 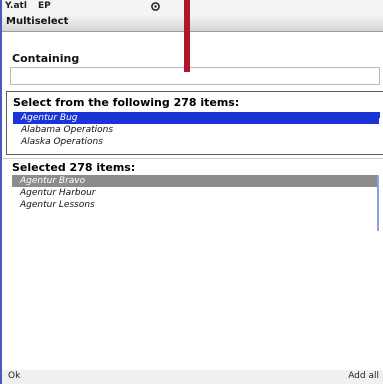 I want to click on list-item: Agentur Harbour, so click(x=195, y=193).